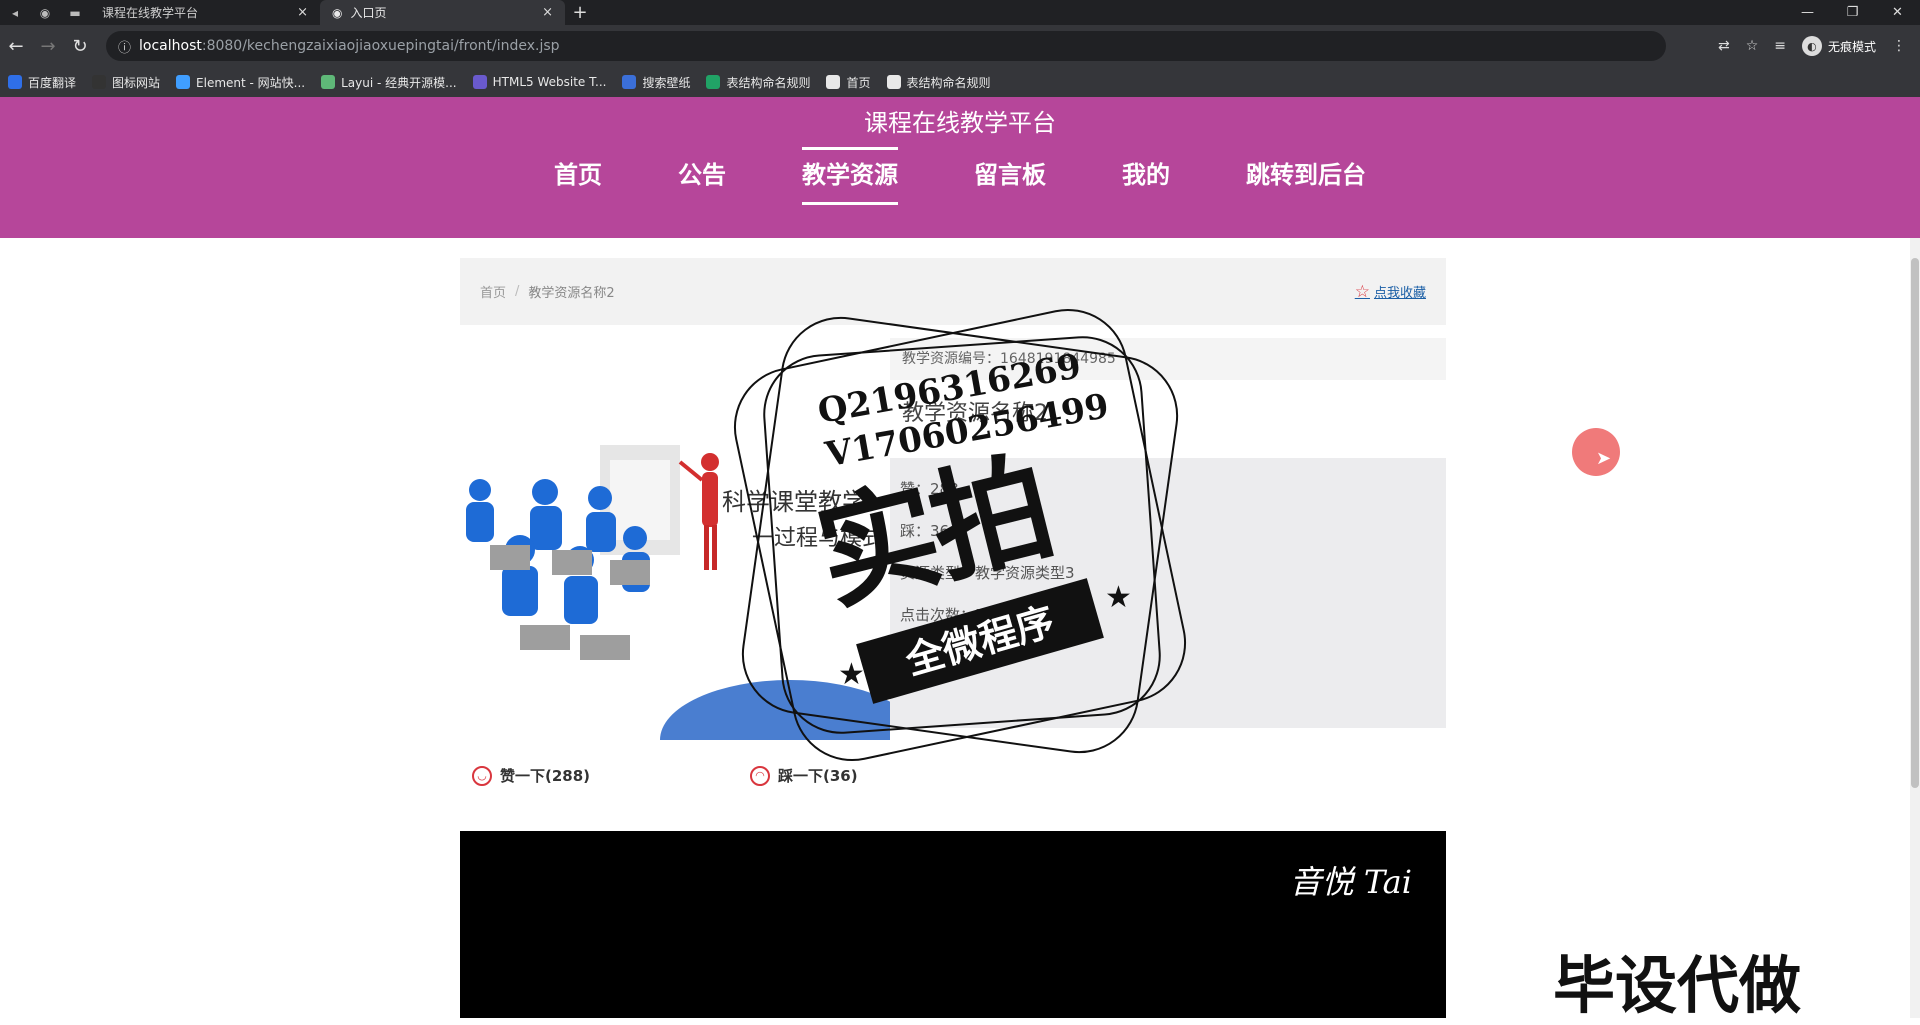 The image size is (1920, 1025). I want to click on info-icon: ⓘ, so click(124, 46).